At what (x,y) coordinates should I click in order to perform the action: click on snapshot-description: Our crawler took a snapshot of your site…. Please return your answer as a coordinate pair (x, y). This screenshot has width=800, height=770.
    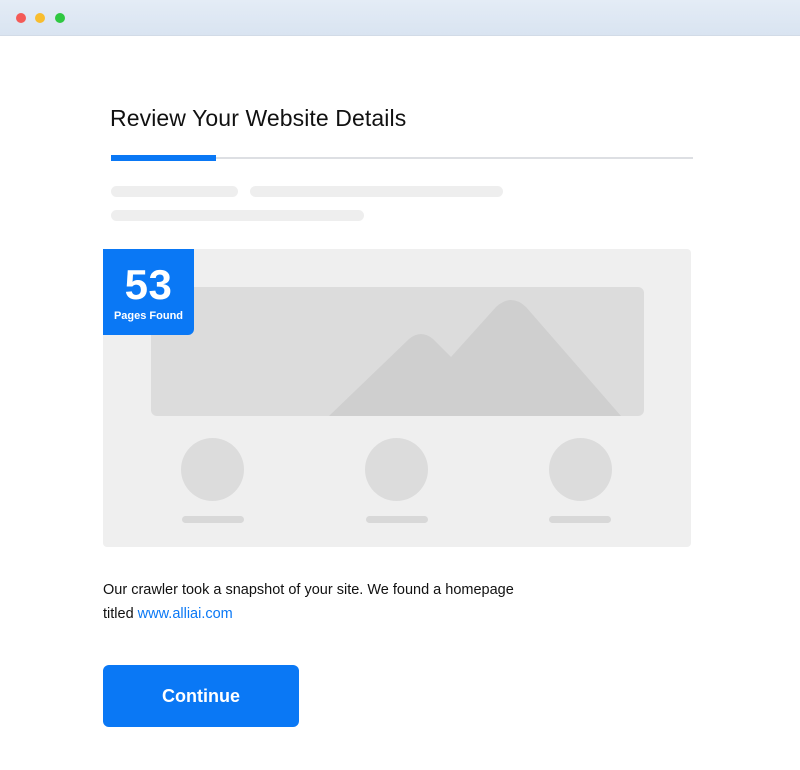
    Looking at the image, I should click on (313, 602).